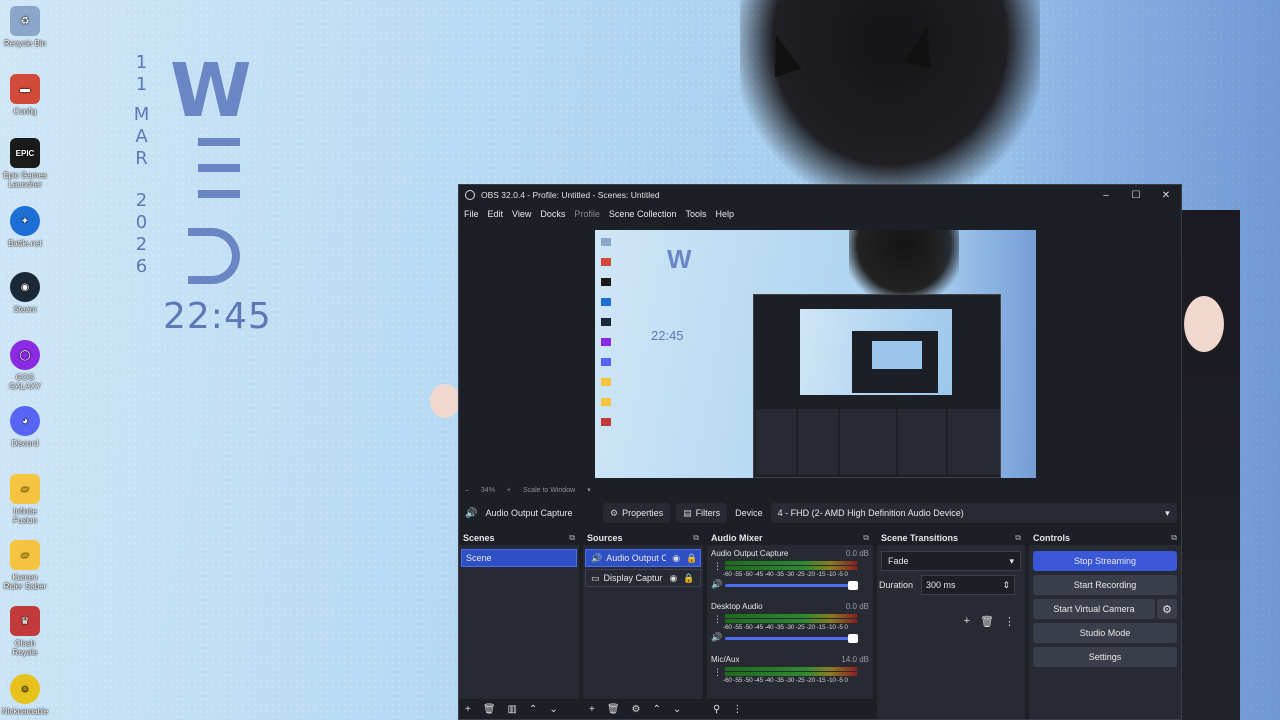  I want to click on scene-transitions-title: Scene Transitions, so click(920, 538).